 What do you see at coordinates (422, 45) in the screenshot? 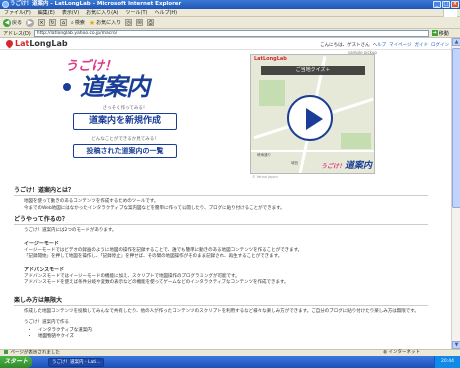
I see `guide-link: ガイド` at bounding box center [422, 45].